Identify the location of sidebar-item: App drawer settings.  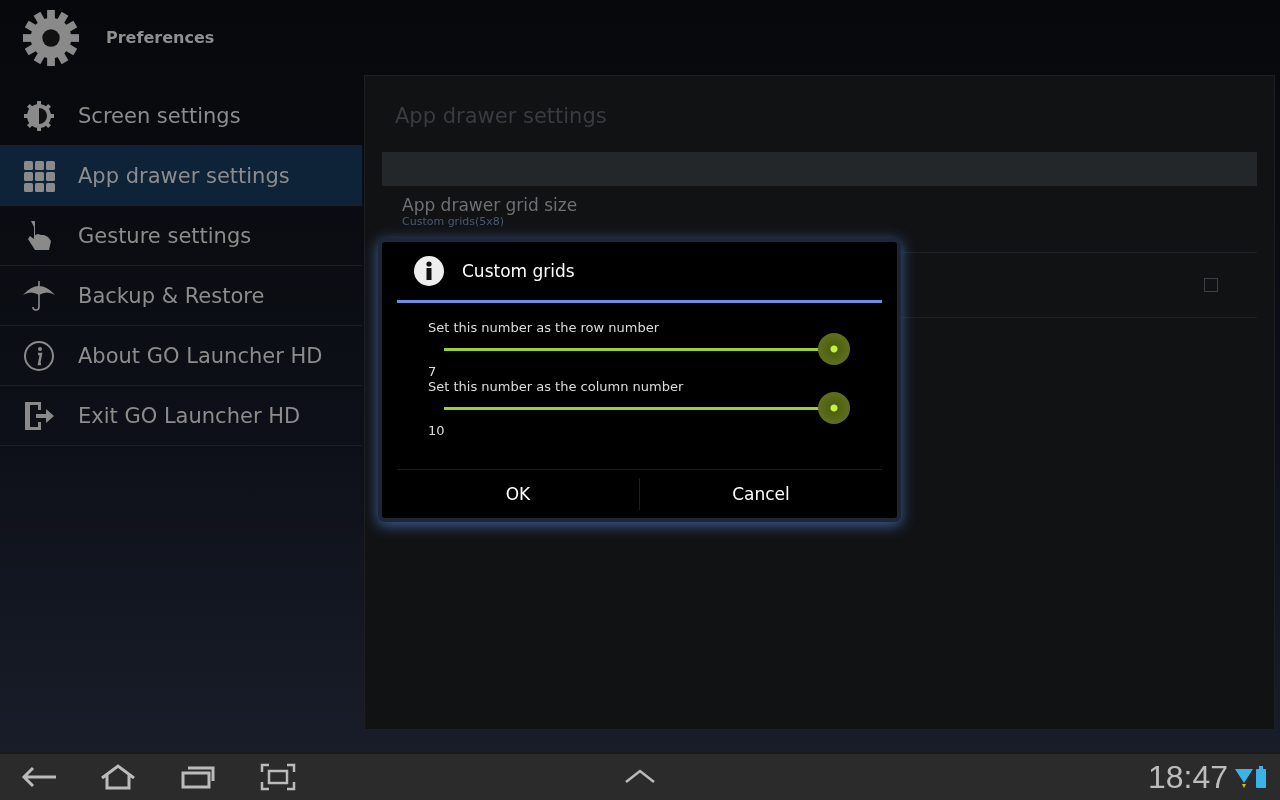
(181, 176).